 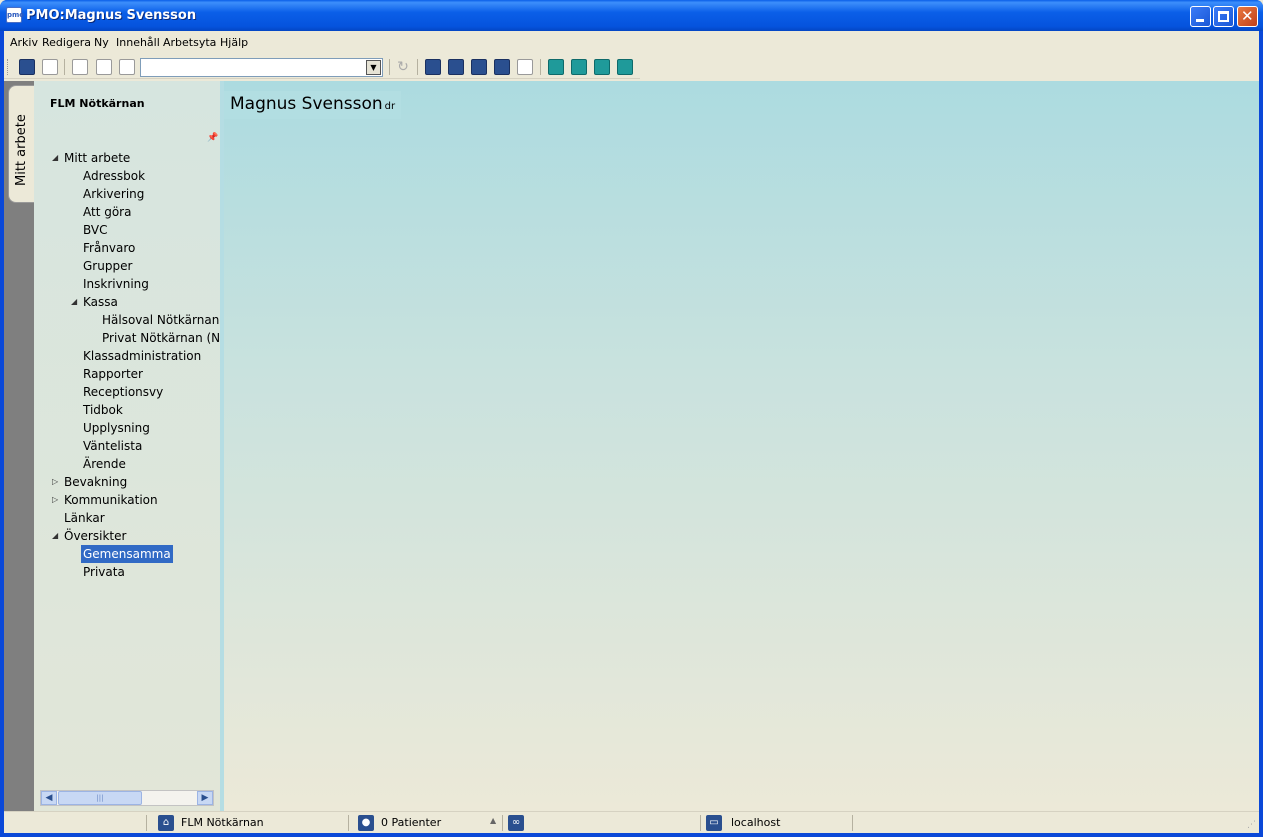 I want to click on tree-item-label: Privata, so click(x=104, y=572).